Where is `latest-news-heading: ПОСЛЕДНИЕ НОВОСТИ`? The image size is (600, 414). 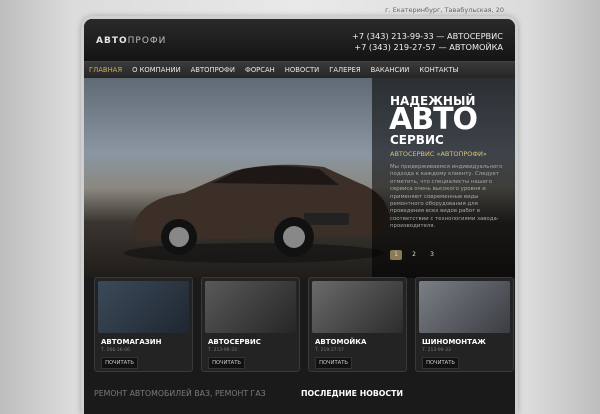
latest-news-heading: ПОСЛЕДНИЕ НОВОСТИ is located at coordinates (352, 393).